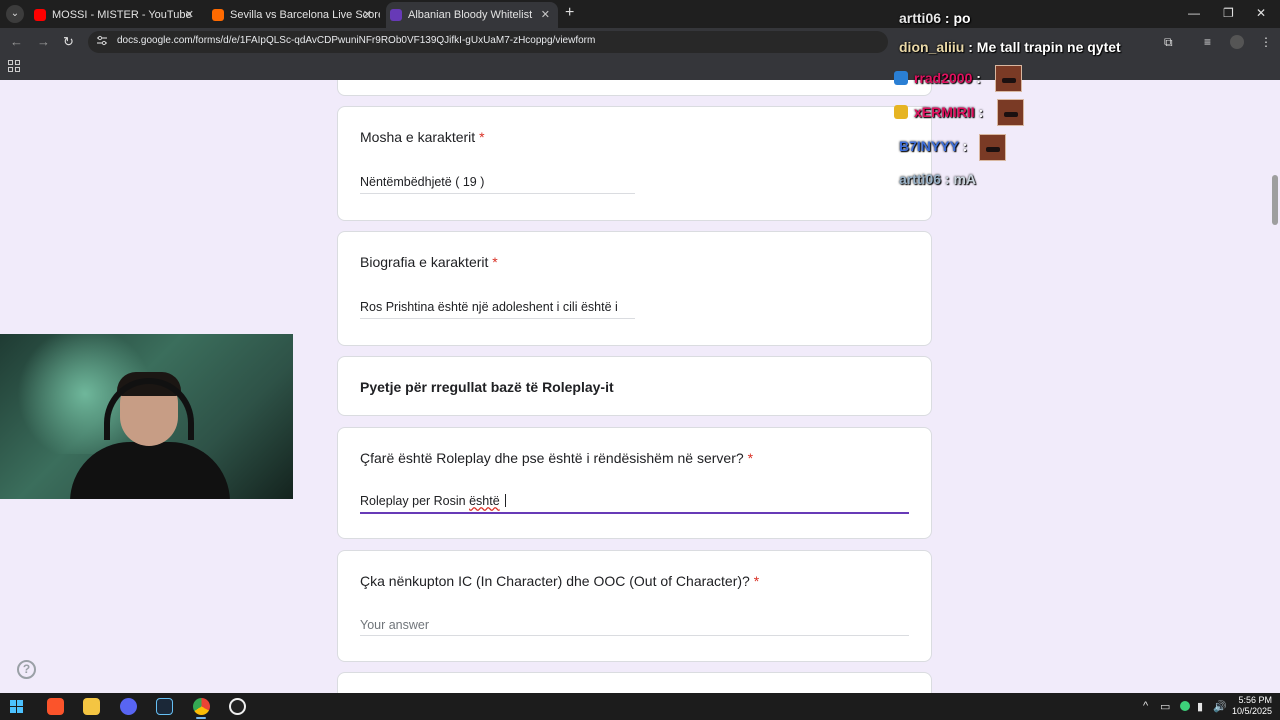  What do you see at coordinates (1267, 42) in the screenshot?
I see `menu-icon: ⋮` at bounding box center [1267, 42].